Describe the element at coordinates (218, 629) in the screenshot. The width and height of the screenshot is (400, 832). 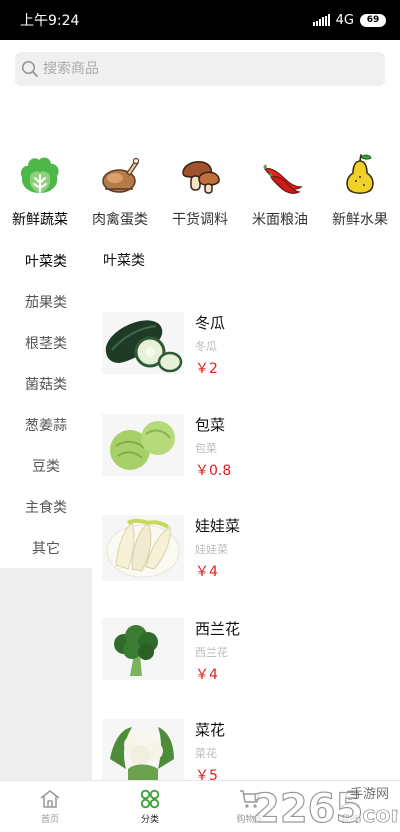
I see `product-name: 西兰花` at that location.